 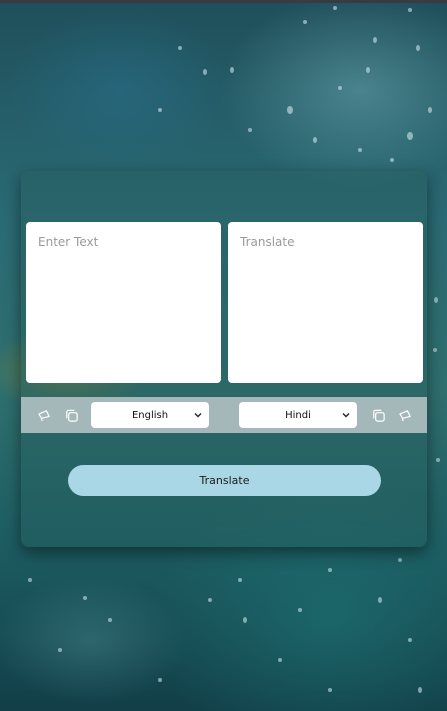 What do you see at coordinates (123, 302) in the screenshot?
I see `source-text-input` at bounding box center [123, 302].